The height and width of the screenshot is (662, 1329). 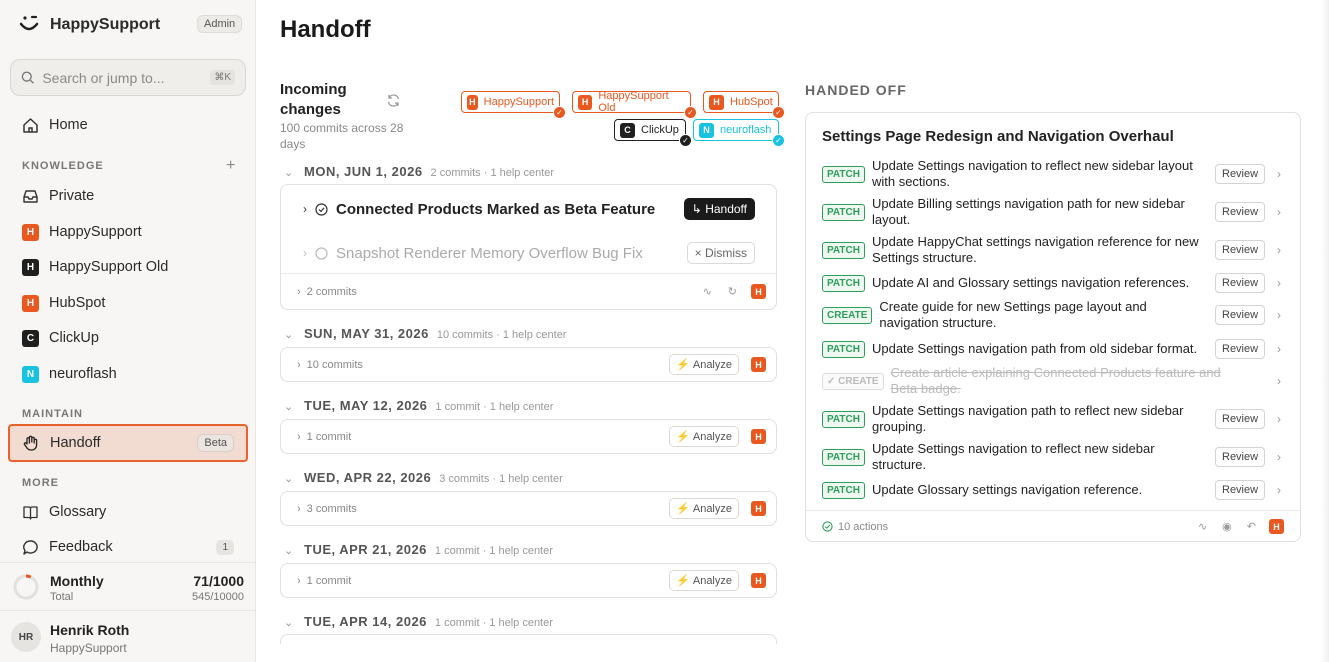 What do you see at coordinates (128, 443) in the screenshot?
I see `nav-handoff: Handoff Beta` at bounding box center [128, 443].